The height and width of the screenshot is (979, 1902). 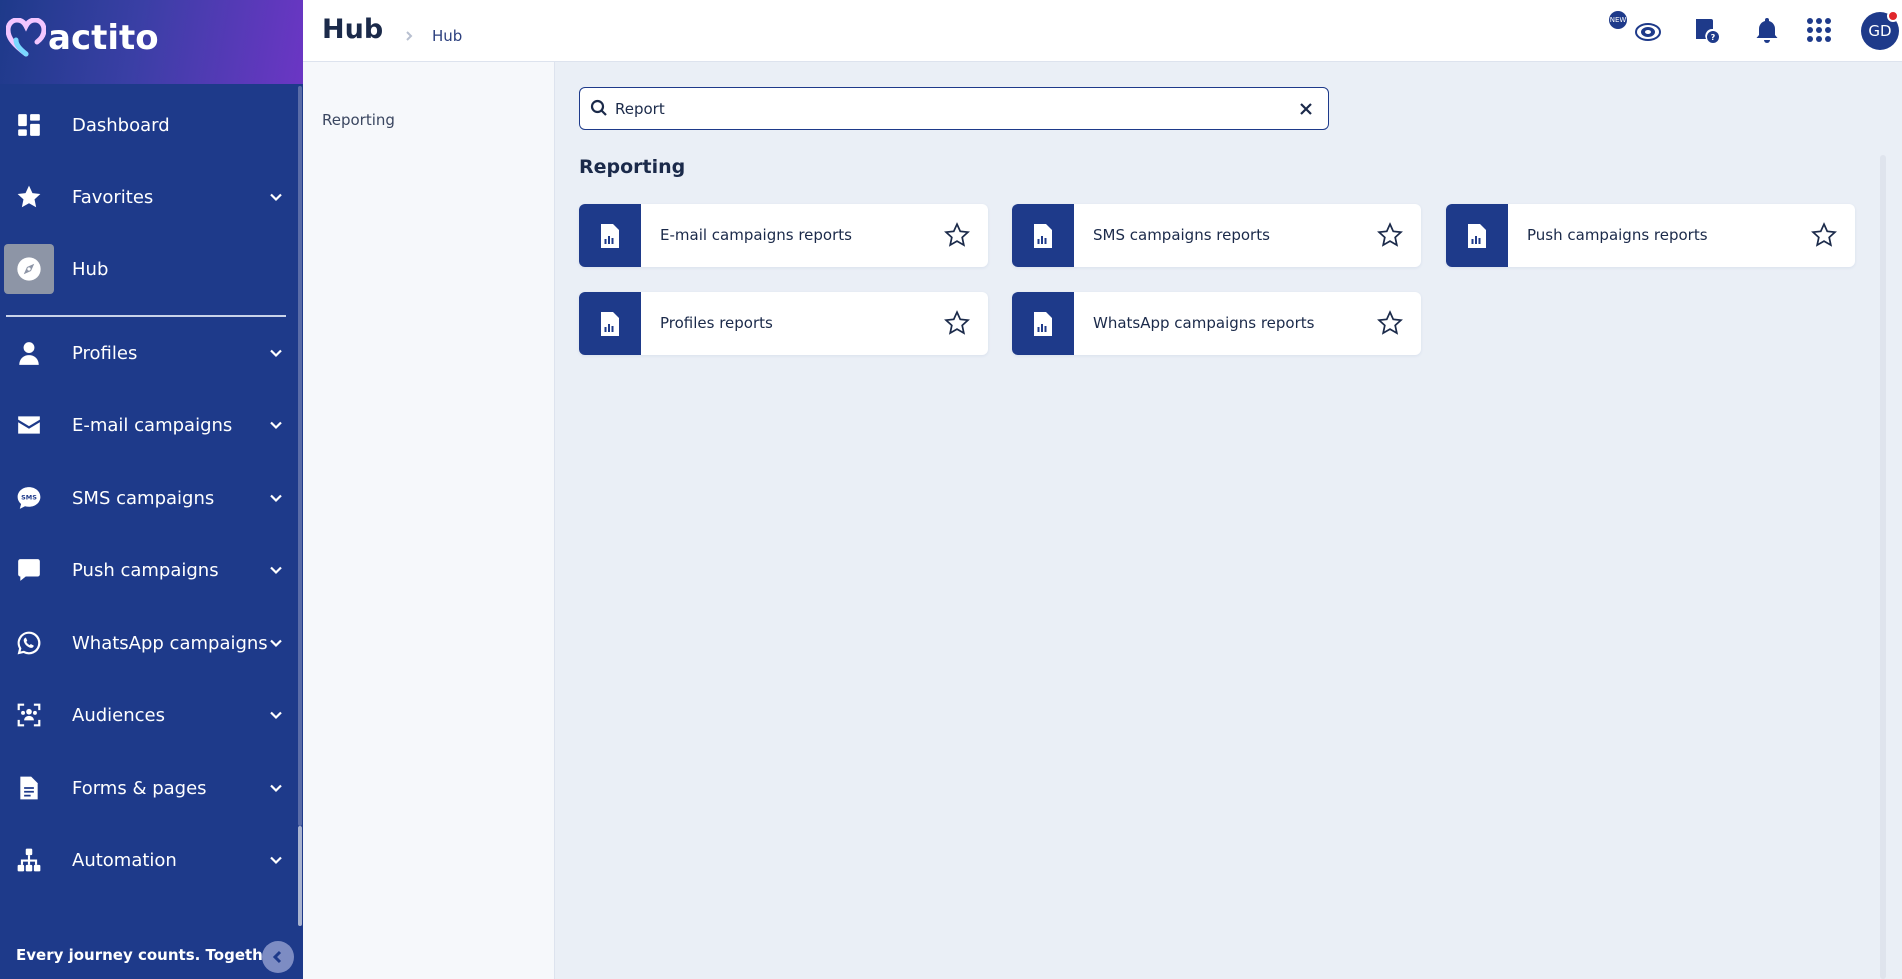 What do you see at coordinates (447, 36) in the screenshot?
I see `breadcrumb: Hub` at bounding box center [447, 36].